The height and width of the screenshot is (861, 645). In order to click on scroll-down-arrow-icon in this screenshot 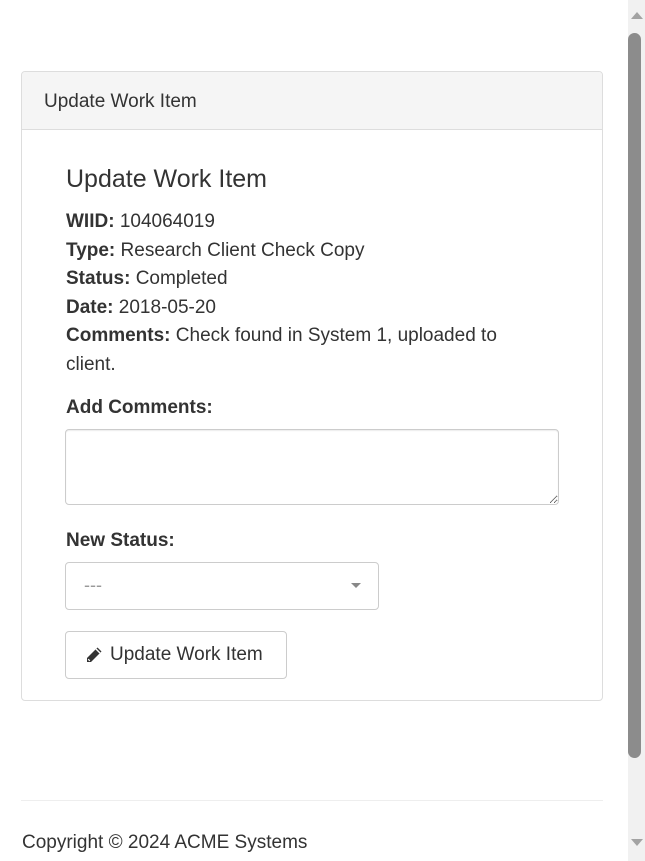, I will do `click(637, 842)`.